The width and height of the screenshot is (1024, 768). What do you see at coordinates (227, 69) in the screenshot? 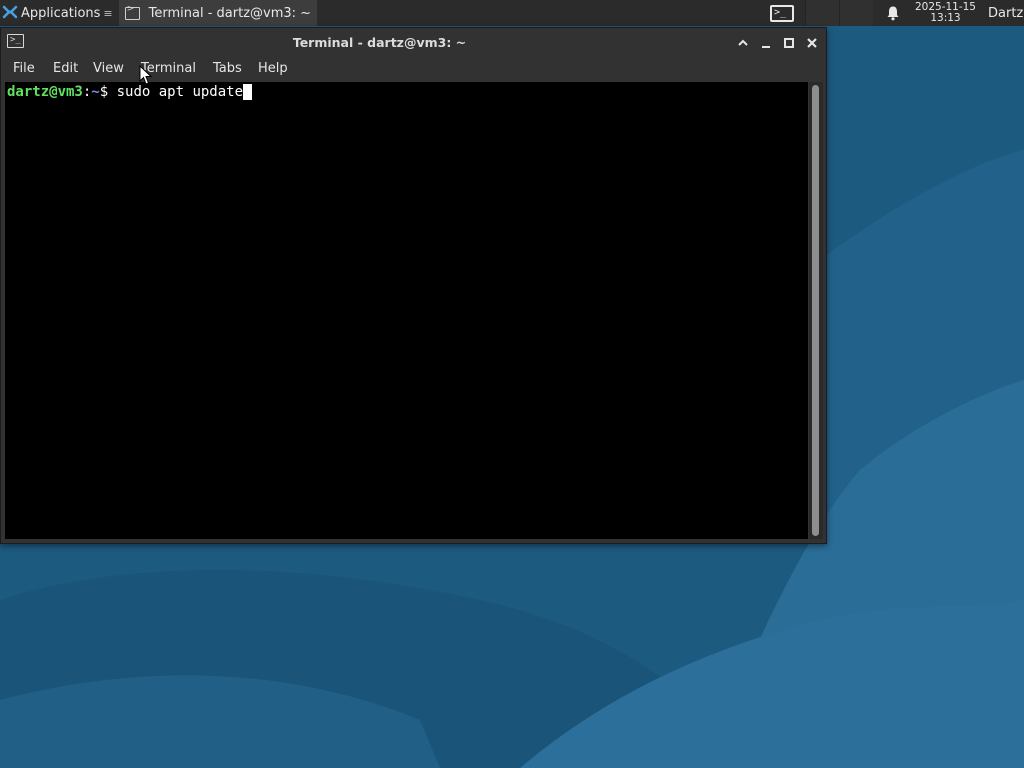
I see `menu-tabs: Tabs` at bounding box center [227, 69].